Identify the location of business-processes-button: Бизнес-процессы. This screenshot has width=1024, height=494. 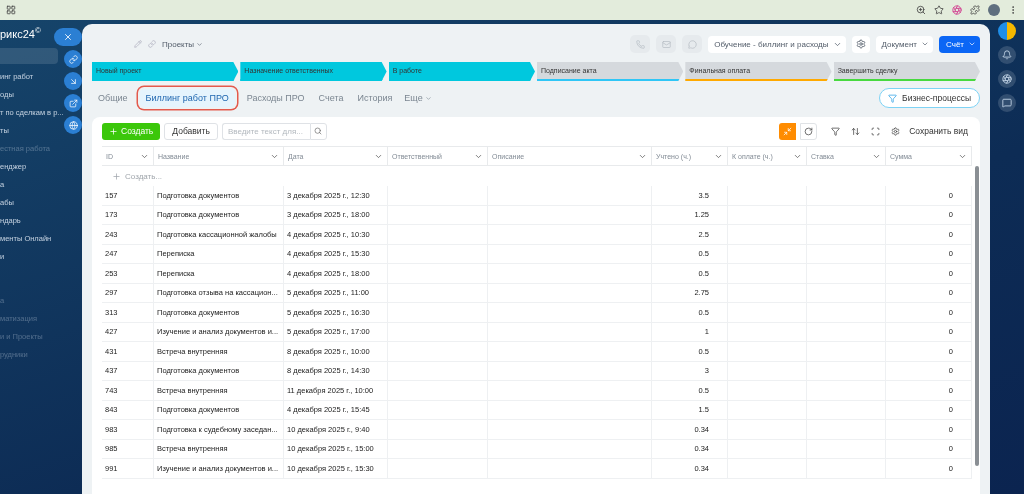
(929, 98).